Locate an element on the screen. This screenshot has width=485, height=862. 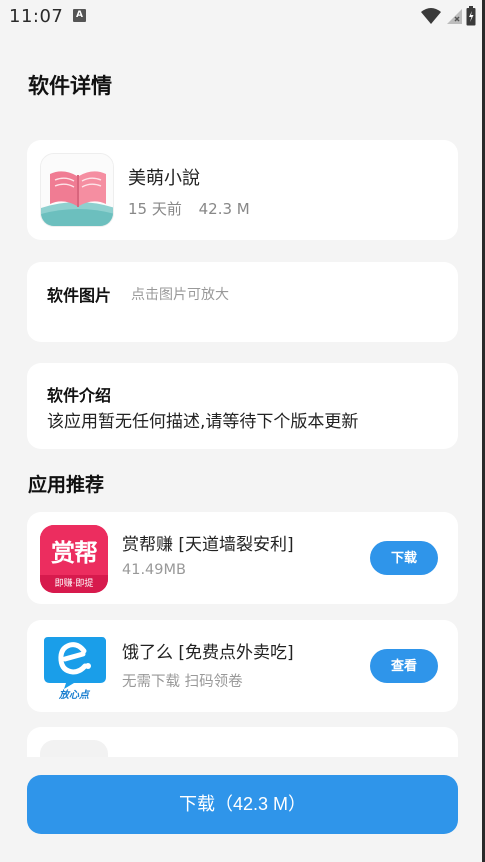
screenshots-hint: 点击图片可放大 is located at coordinates (180, 295).